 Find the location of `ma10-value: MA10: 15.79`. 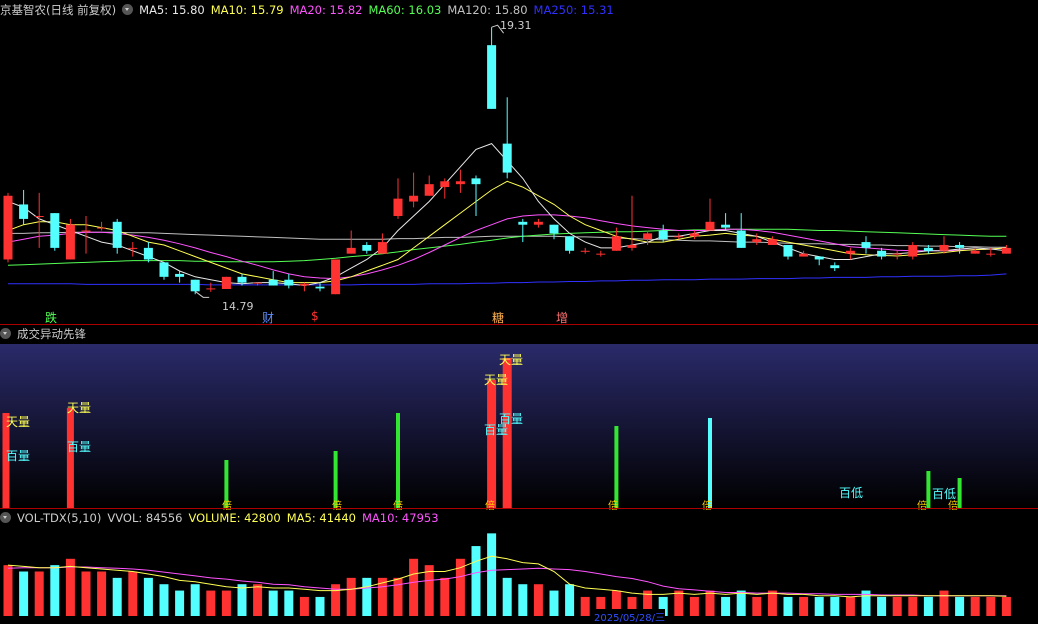

ma10-value: MA10: 15.79 is located at coordinates (247, 10).